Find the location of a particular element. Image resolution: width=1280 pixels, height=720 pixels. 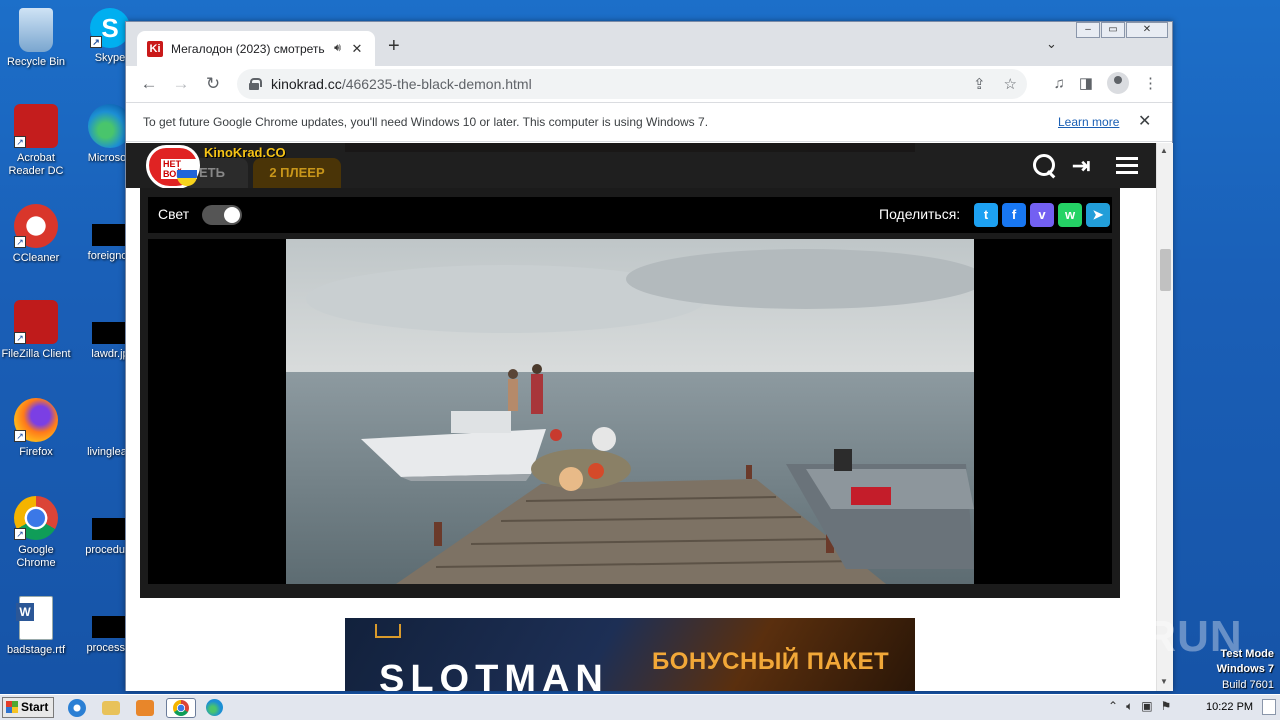

action-center-flag-icon: ⚑ is located at coordinates (1166, 706).